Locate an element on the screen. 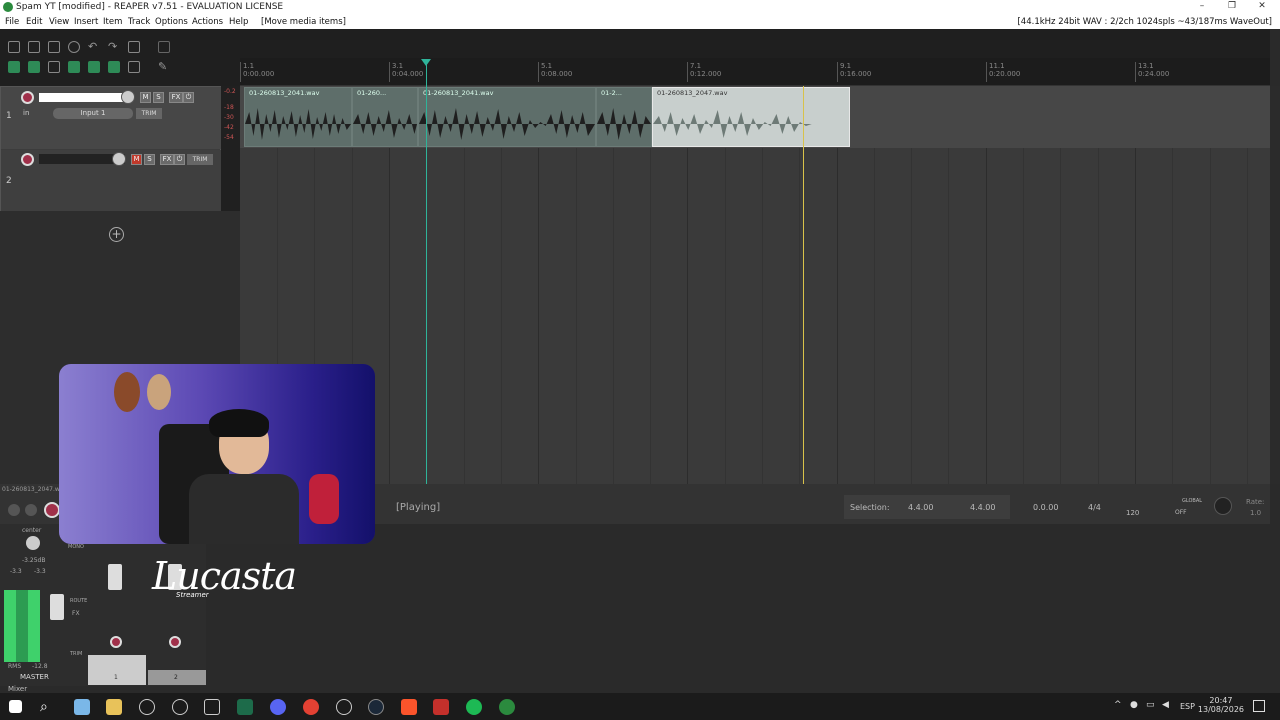  obs-icon is located at coordinates (180, 707).